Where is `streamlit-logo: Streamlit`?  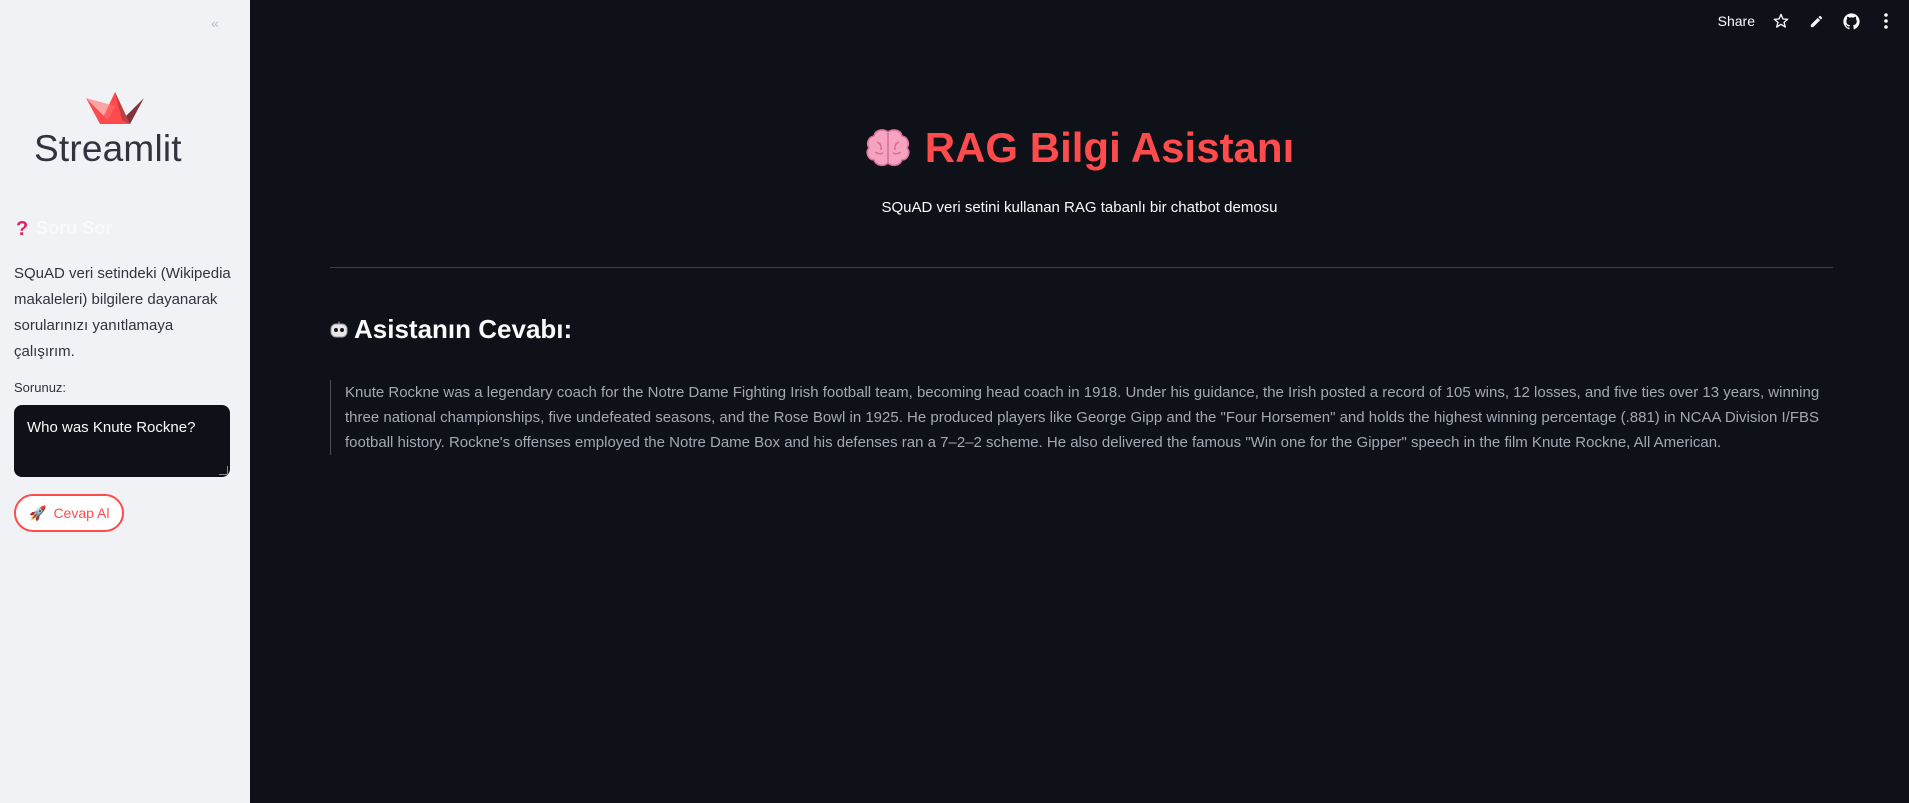
streamlit-logo: Streamlit is located at coordinates (119, 132).